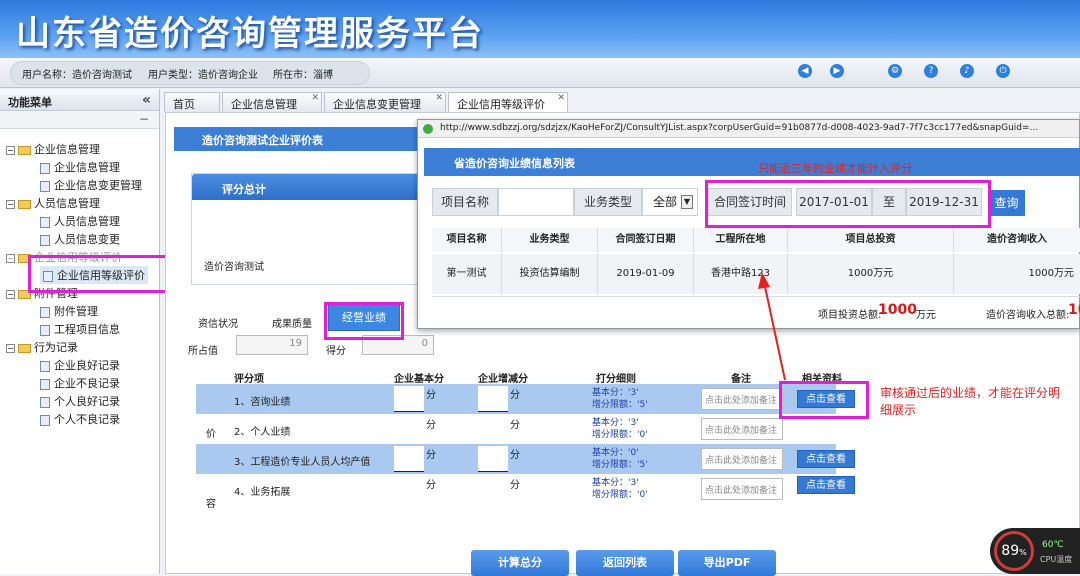  I want to click on arrow-head, so click(764, 280).